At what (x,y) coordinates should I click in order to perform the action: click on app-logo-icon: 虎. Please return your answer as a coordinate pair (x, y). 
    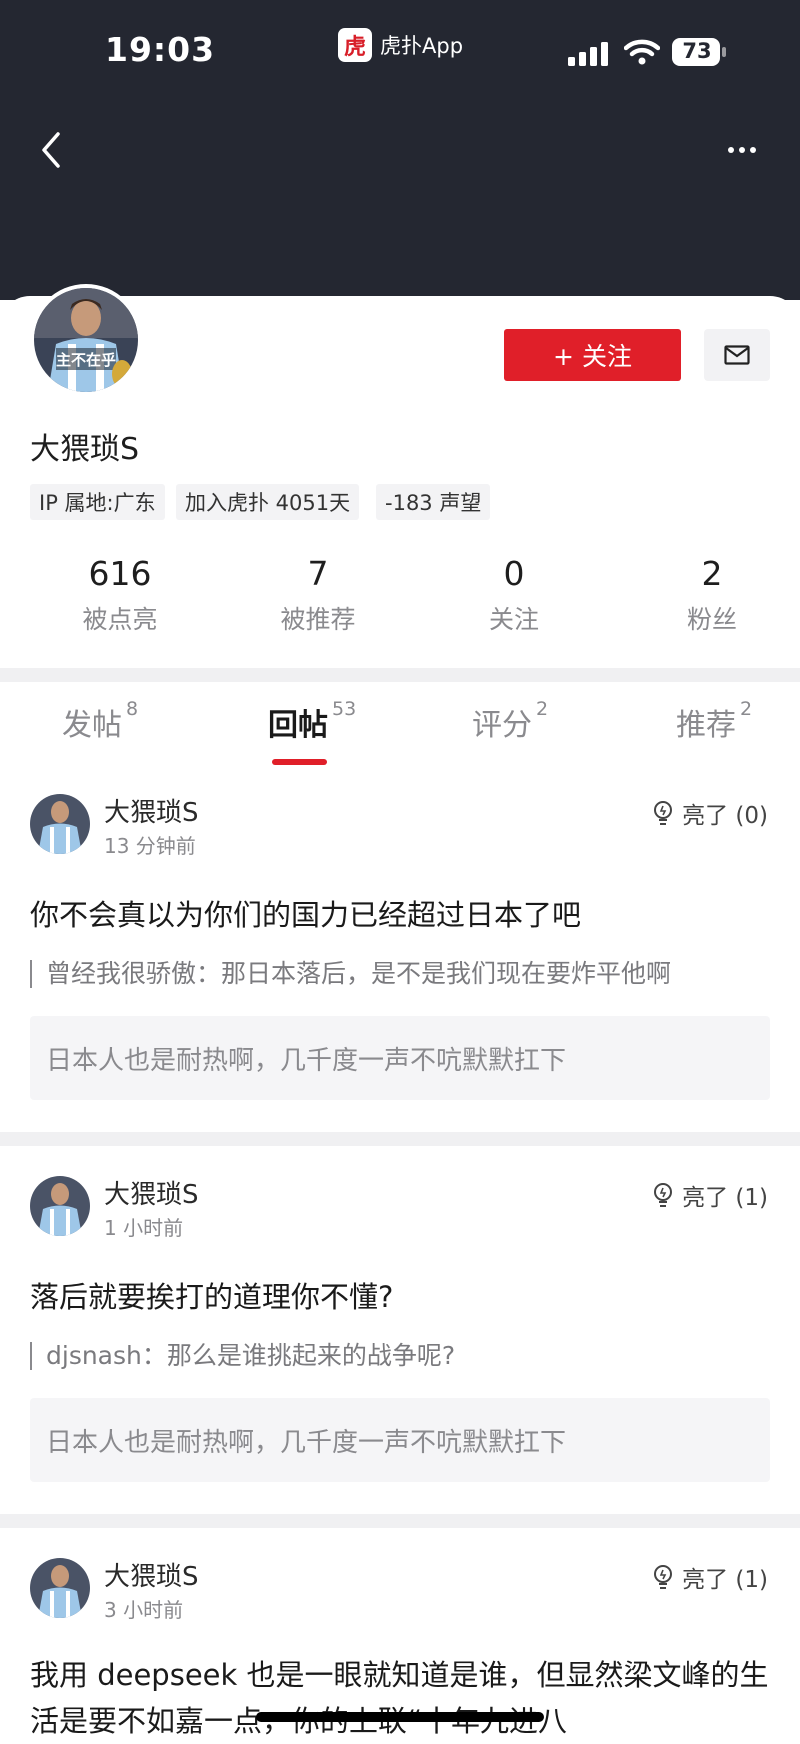
    Looking at the image, I should click on (355, 45).